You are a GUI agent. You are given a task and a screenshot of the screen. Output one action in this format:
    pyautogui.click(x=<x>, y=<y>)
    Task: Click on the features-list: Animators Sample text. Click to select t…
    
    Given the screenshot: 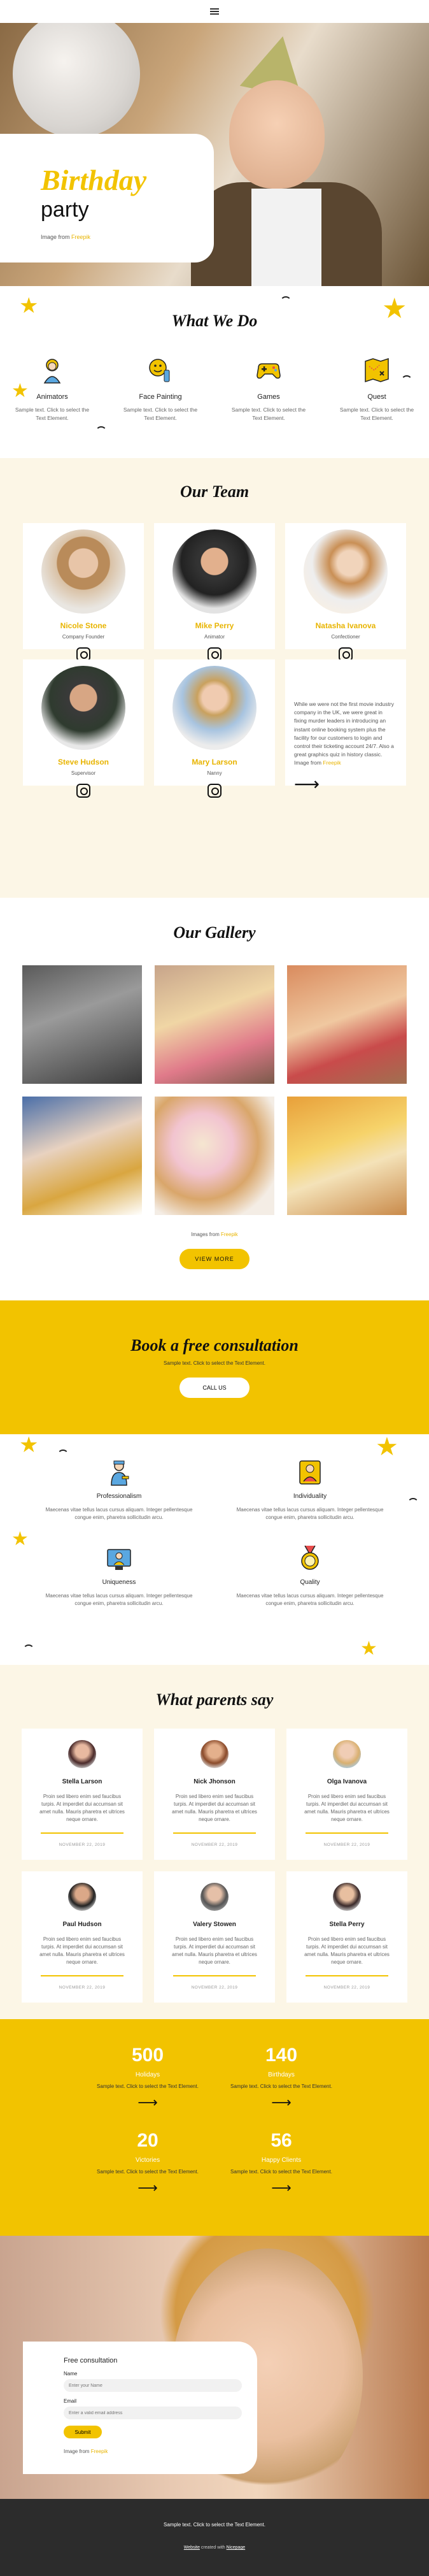 What is the action you would take?
    pyautogui.click(x=215, y=389)
    